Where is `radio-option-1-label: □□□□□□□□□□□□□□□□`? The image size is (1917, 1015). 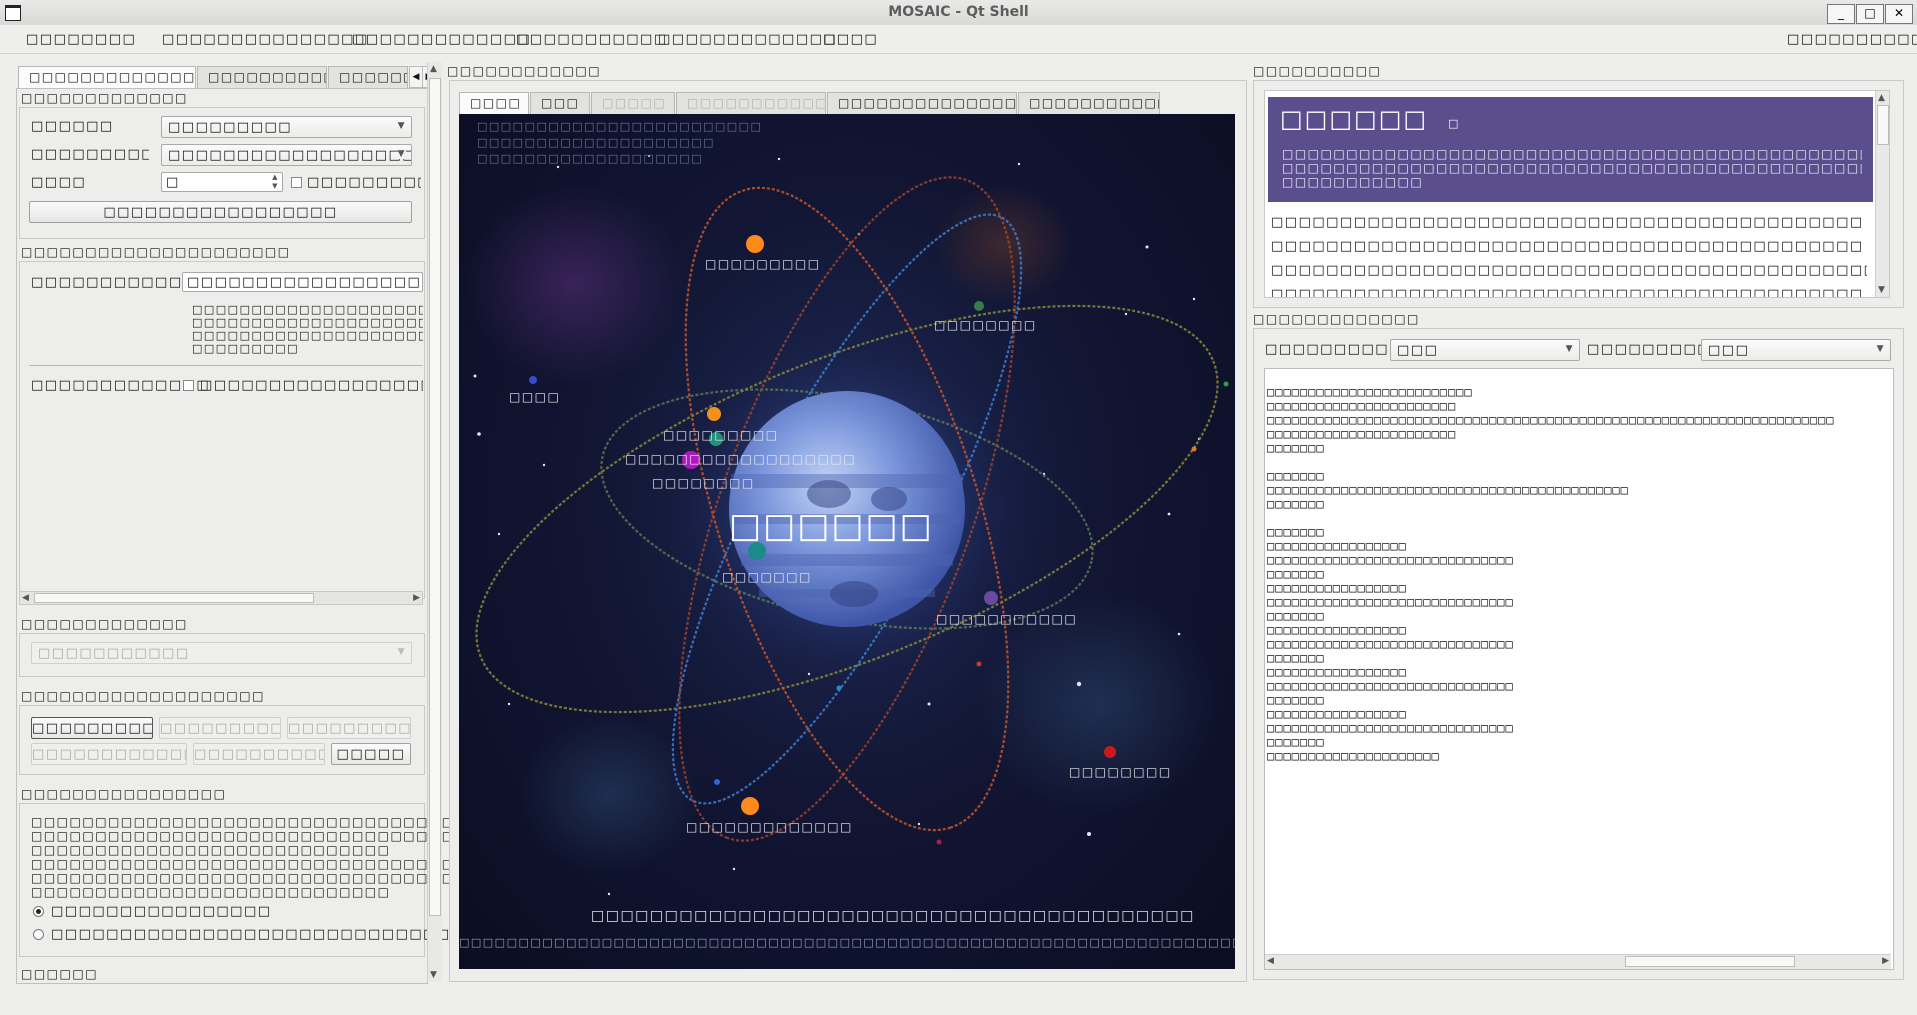
radio-option-1-label: □□□□□□□□□□□□□□□□ is located at coordinates (161, 911).